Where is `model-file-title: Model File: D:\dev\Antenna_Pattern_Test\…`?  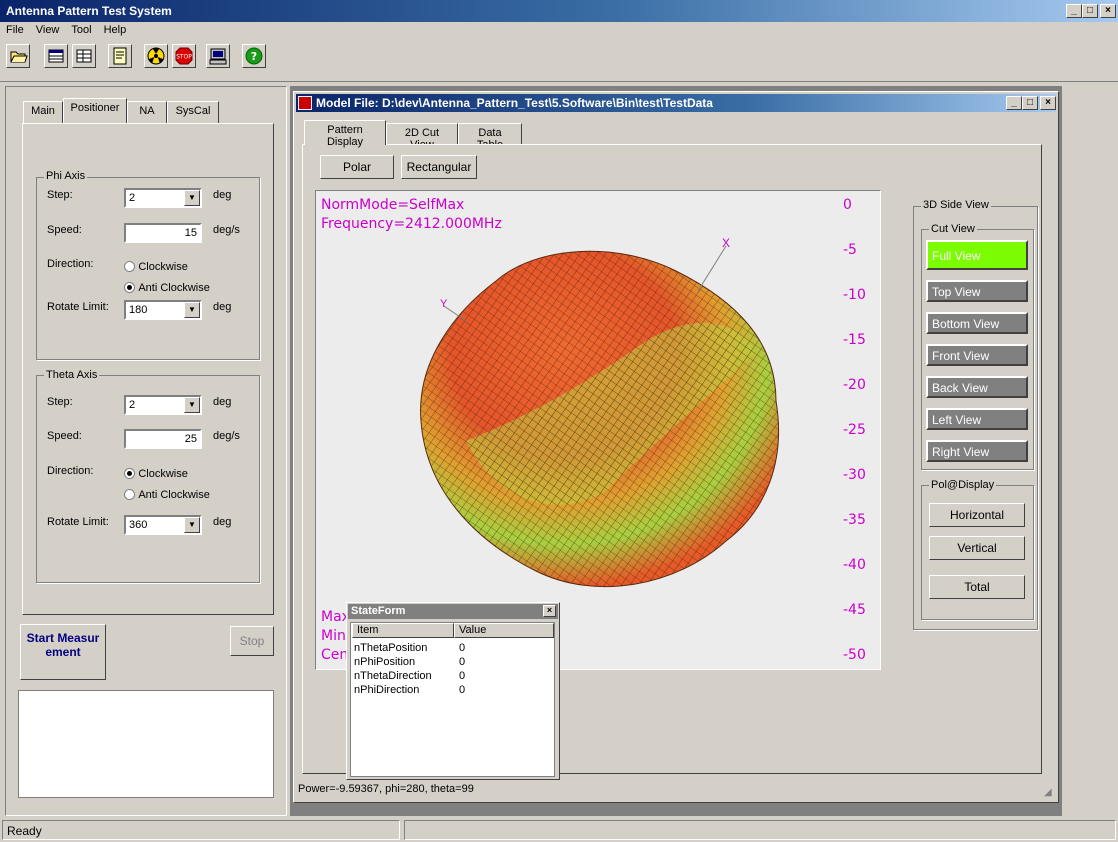
model-file-title: Model File: D:\dev\Antenna_Pattern_Test\… is located at coordinates (514, 103).